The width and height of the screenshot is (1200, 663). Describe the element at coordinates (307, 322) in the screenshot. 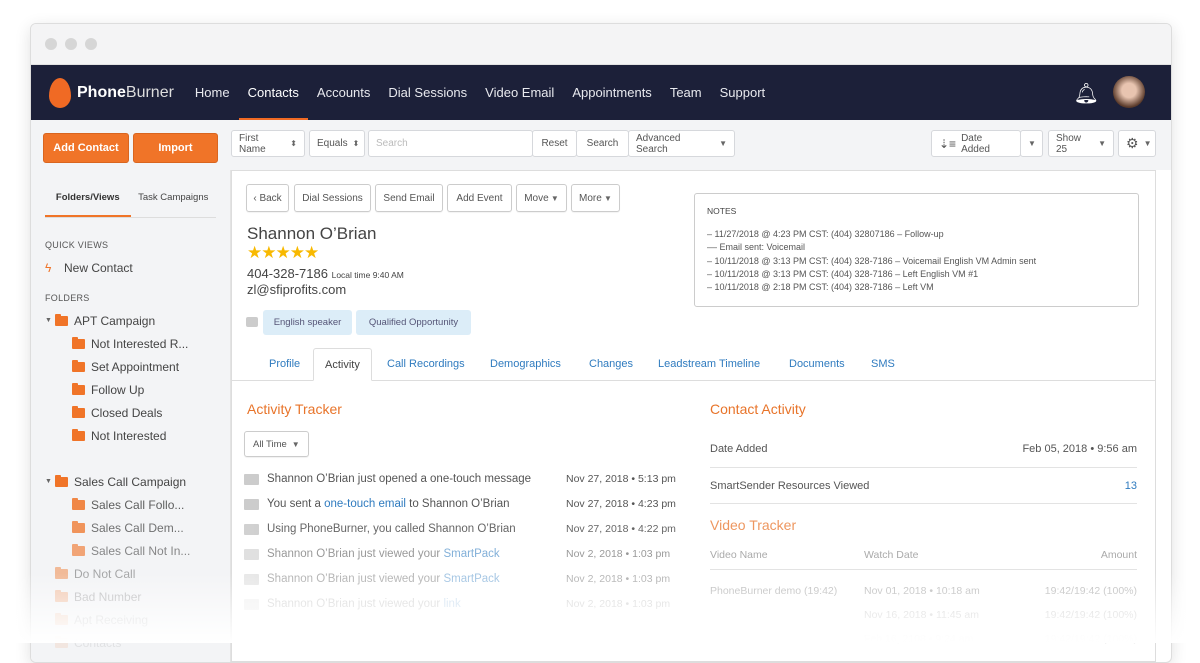

I see `tag-english-speaker: English speaker` at that location.